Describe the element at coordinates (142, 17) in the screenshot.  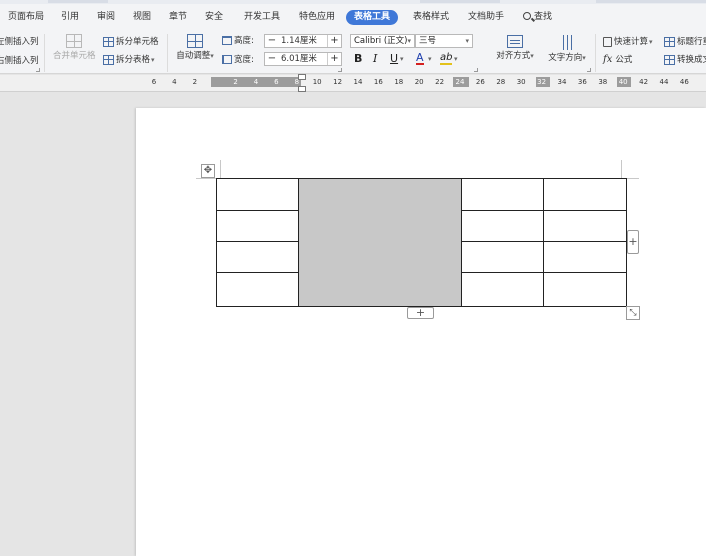
I see `tab-view: 视图` at that location.